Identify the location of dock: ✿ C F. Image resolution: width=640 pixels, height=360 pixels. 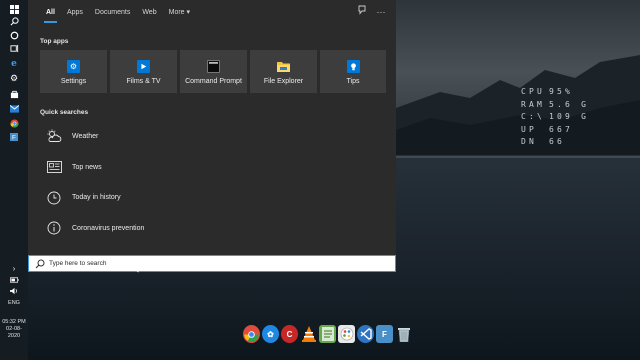
(327, 334).